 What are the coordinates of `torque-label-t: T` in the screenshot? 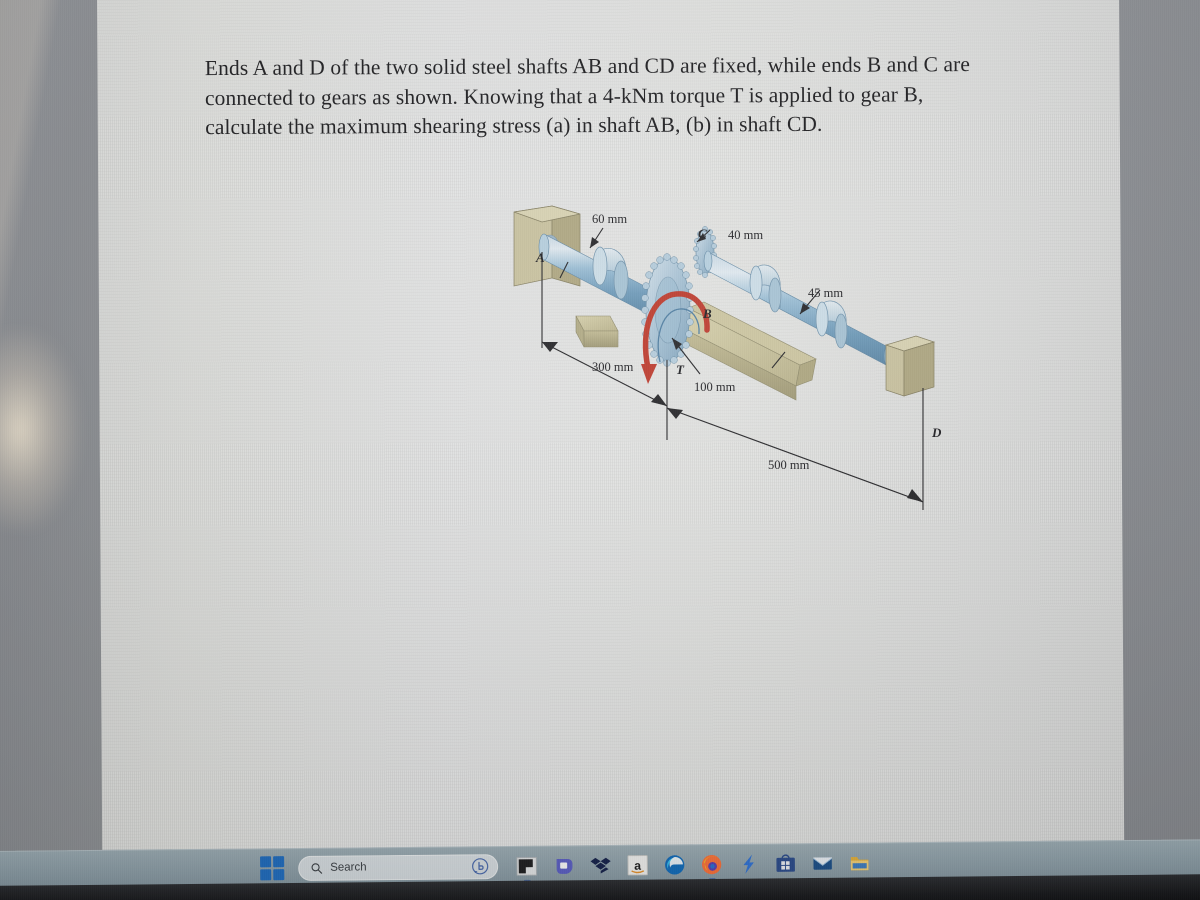 It's located at (680, 369).